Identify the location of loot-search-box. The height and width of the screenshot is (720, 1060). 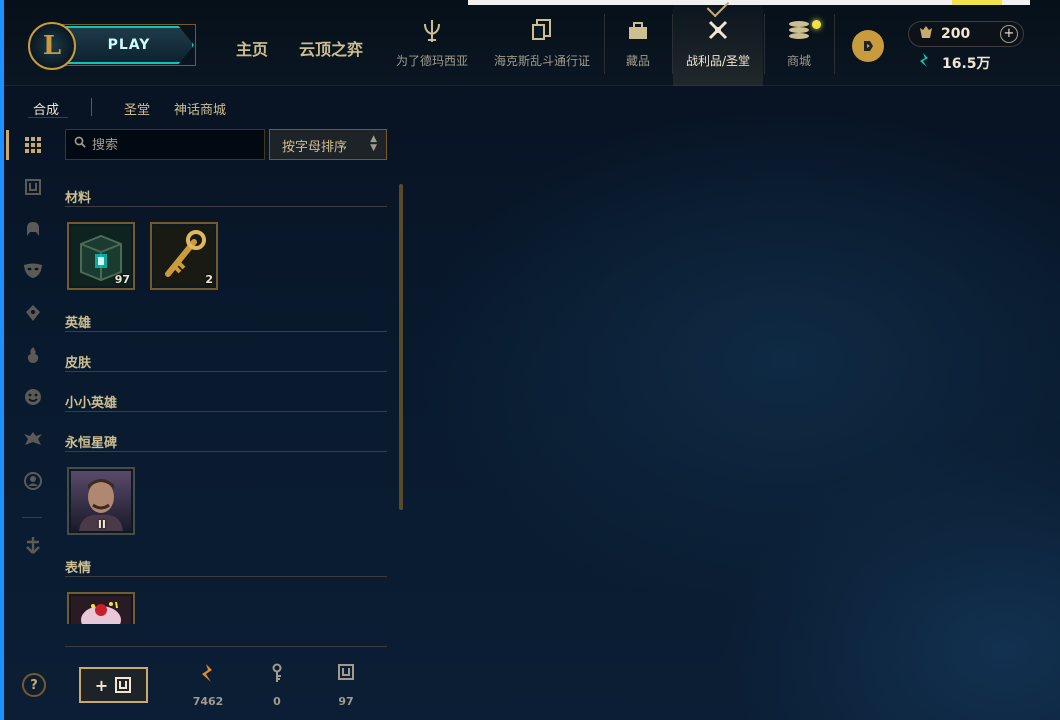
(165, 144).